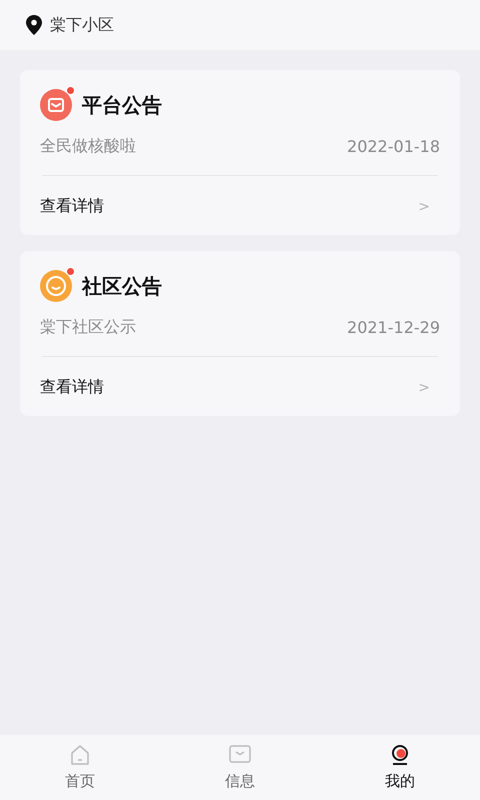 Image resolution: width=480 pixels, height=800 pixels. Describe the element at coordinates (122, 286) in the screenshot. I see `notice-title: 社区公告` at that location.